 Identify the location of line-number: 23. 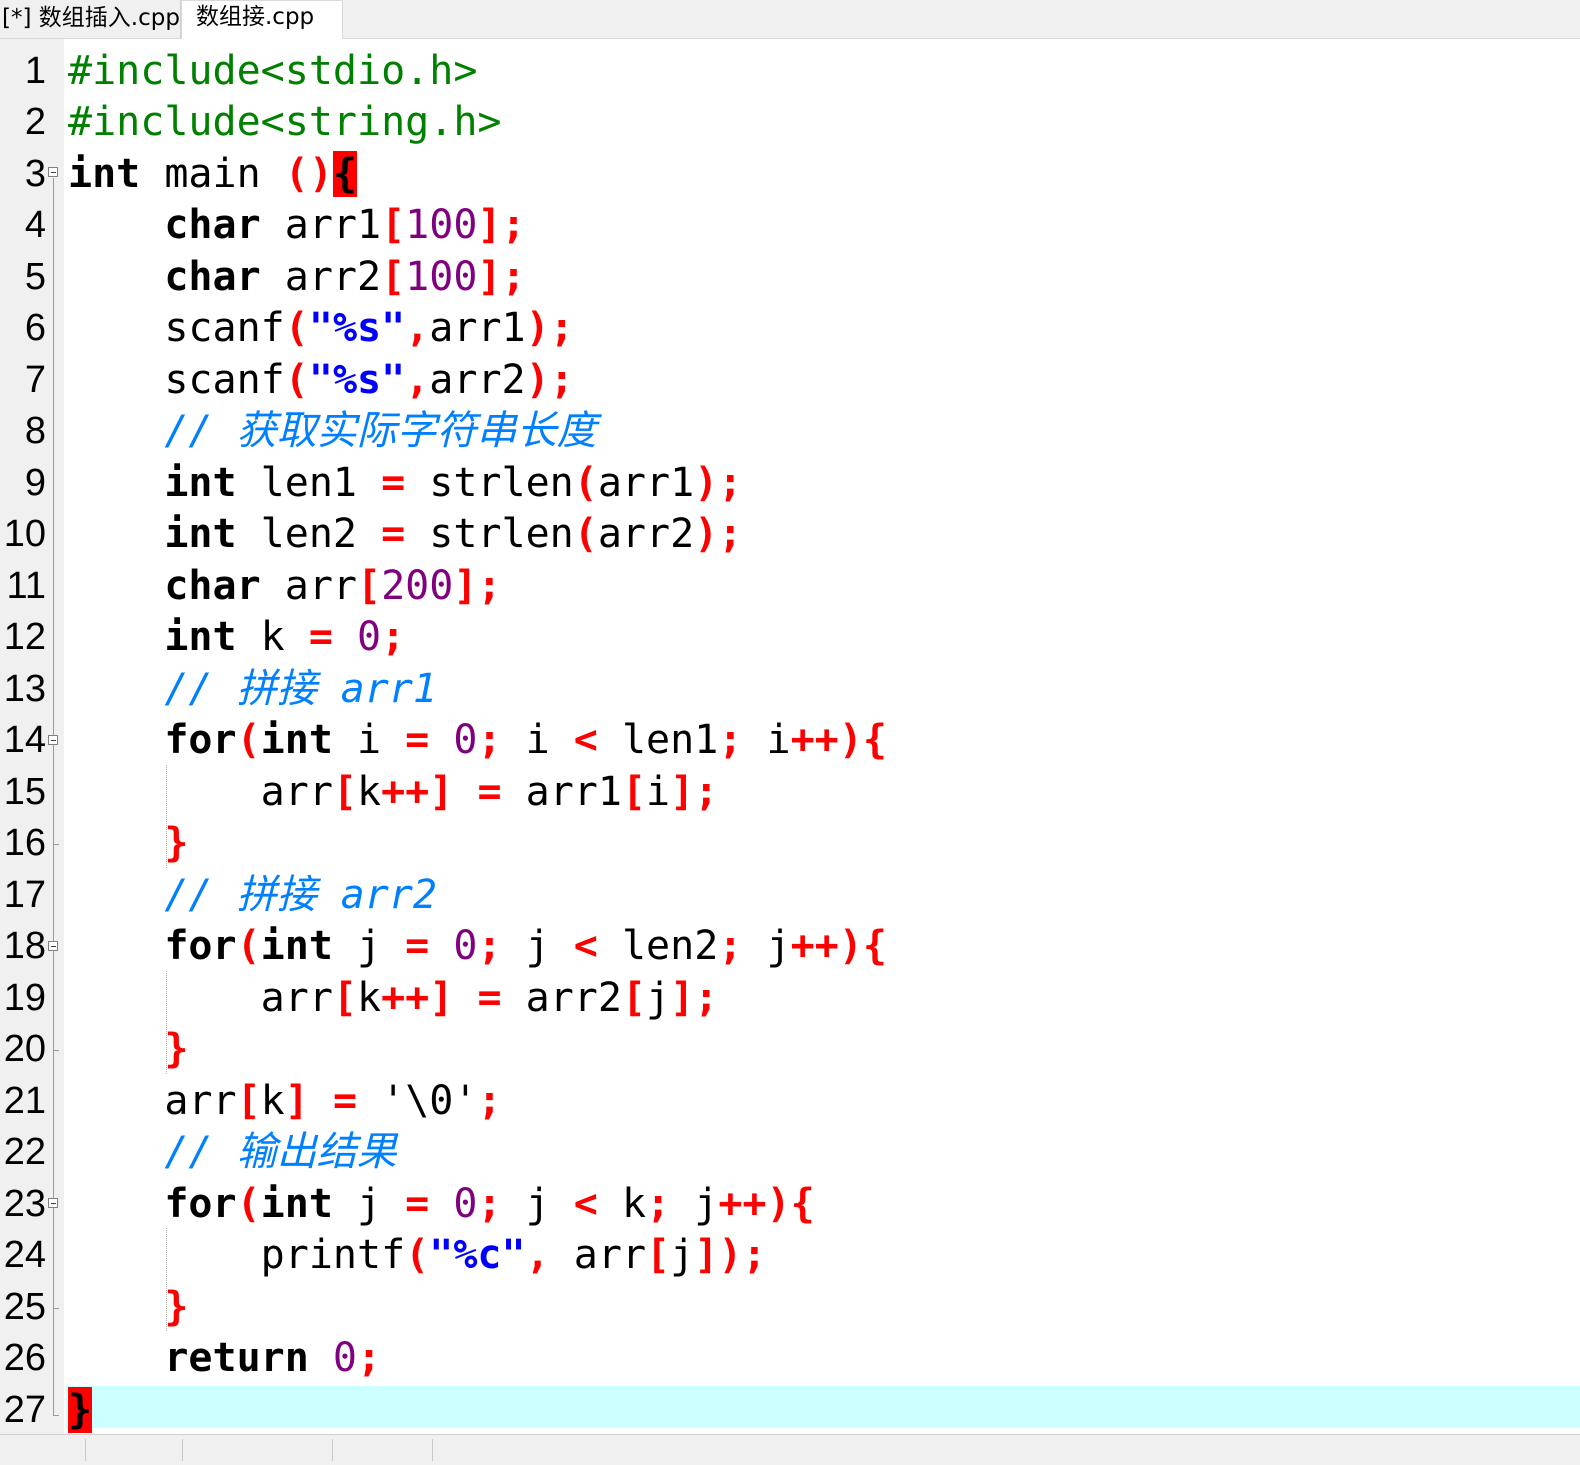
(24, 1204).